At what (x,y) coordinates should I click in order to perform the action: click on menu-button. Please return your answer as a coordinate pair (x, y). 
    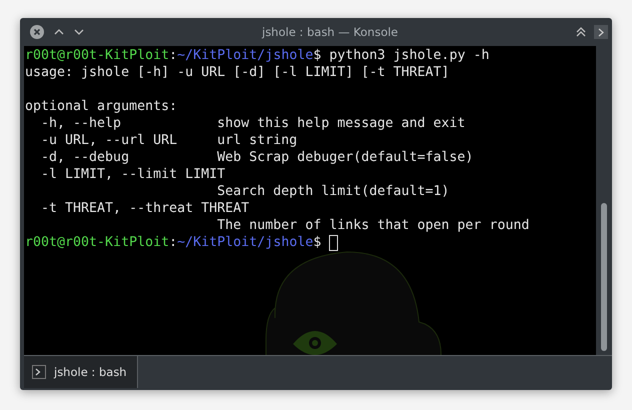
    Looking at the image, I should click on (601, 32).